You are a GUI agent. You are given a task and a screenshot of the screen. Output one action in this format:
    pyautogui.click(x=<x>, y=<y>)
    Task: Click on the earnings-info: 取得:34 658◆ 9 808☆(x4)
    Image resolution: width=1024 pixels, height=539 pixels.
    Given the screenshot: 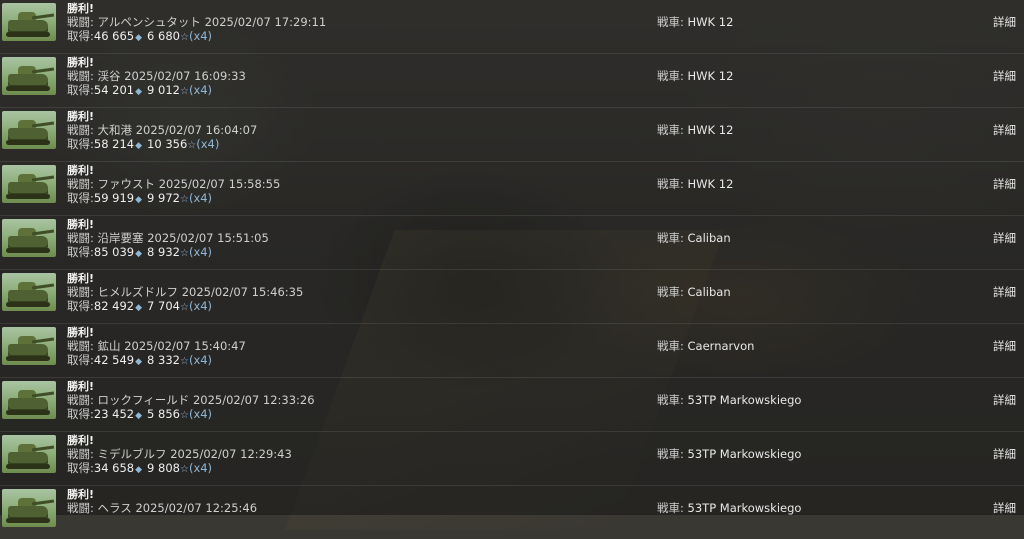 What is the action you would take?
    pyautogui.click(x=139, y=469)
    